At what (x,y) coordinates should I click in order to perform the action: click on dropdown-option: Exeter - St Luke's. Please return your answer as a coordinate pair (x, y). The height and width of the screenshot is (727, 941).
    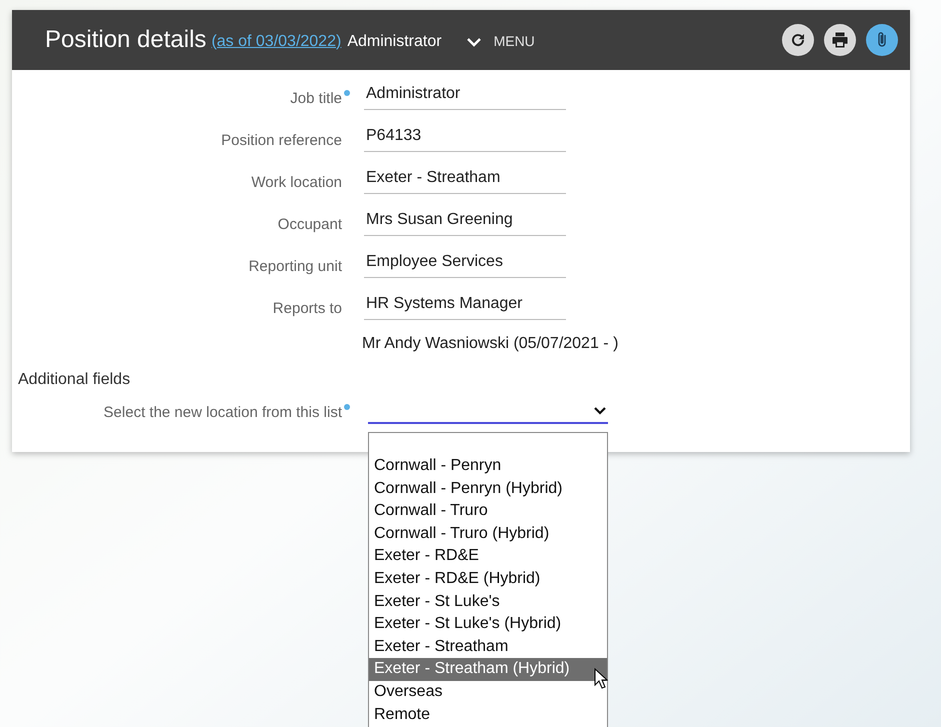
    Looking at the image, I should click on (488, 602).